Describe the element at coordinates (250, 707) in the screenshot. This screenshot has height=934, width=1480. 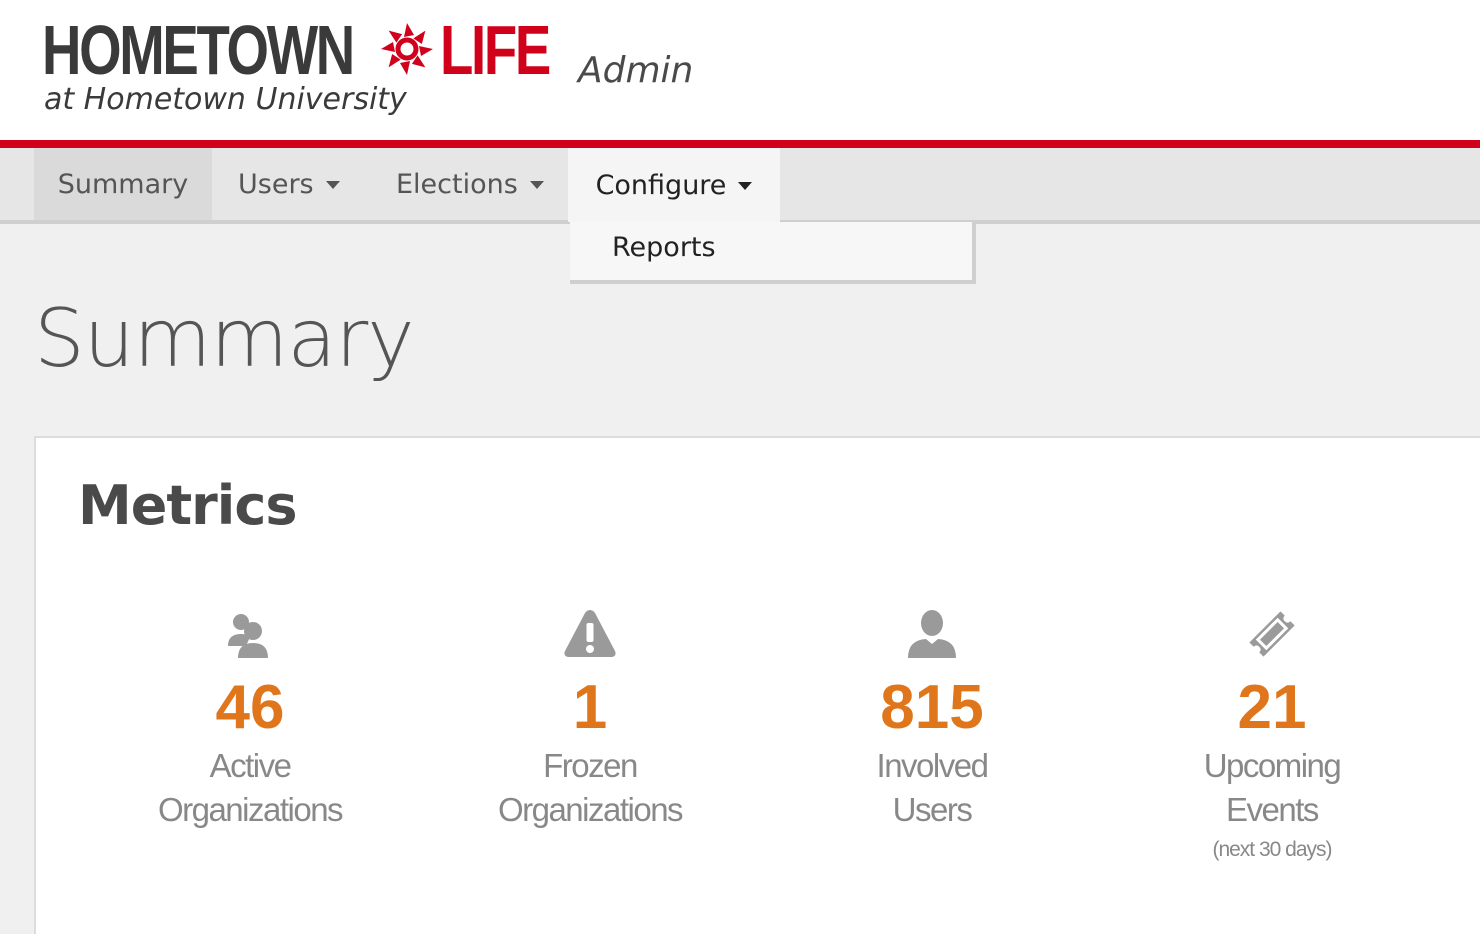
I see `metric-value: 46` at that location.